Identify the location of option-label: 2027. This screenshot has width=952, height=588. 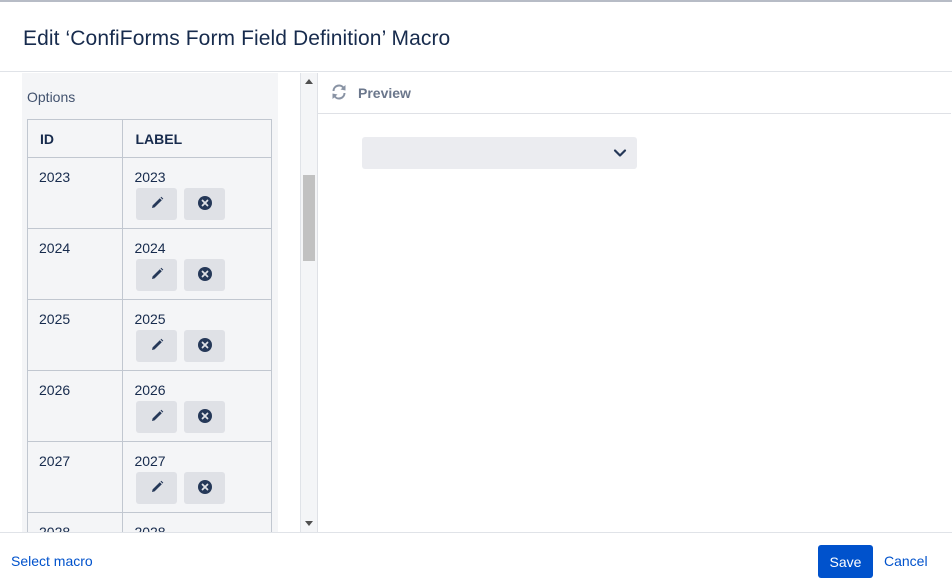
(150, 461).